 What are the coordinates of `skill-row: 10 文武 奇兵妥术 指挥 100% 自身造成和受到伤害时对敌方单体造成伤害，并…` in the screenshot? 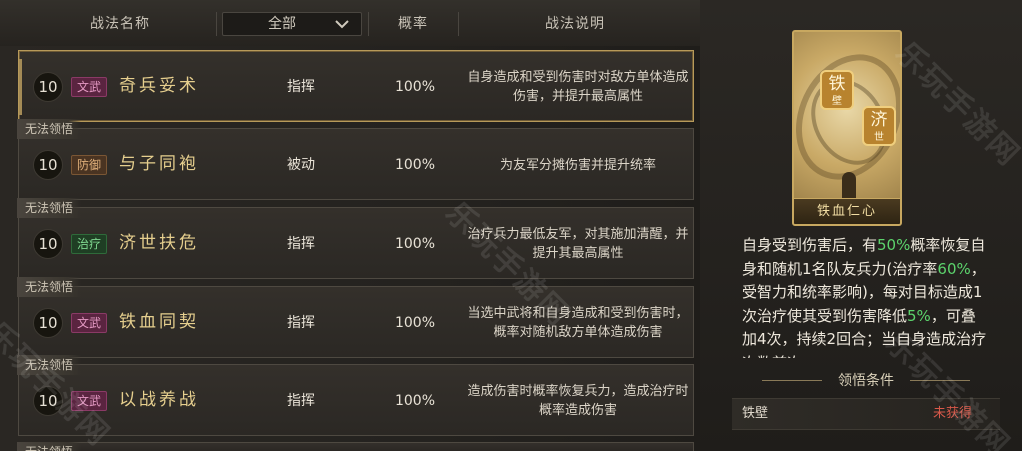 It's located at (356, 86).